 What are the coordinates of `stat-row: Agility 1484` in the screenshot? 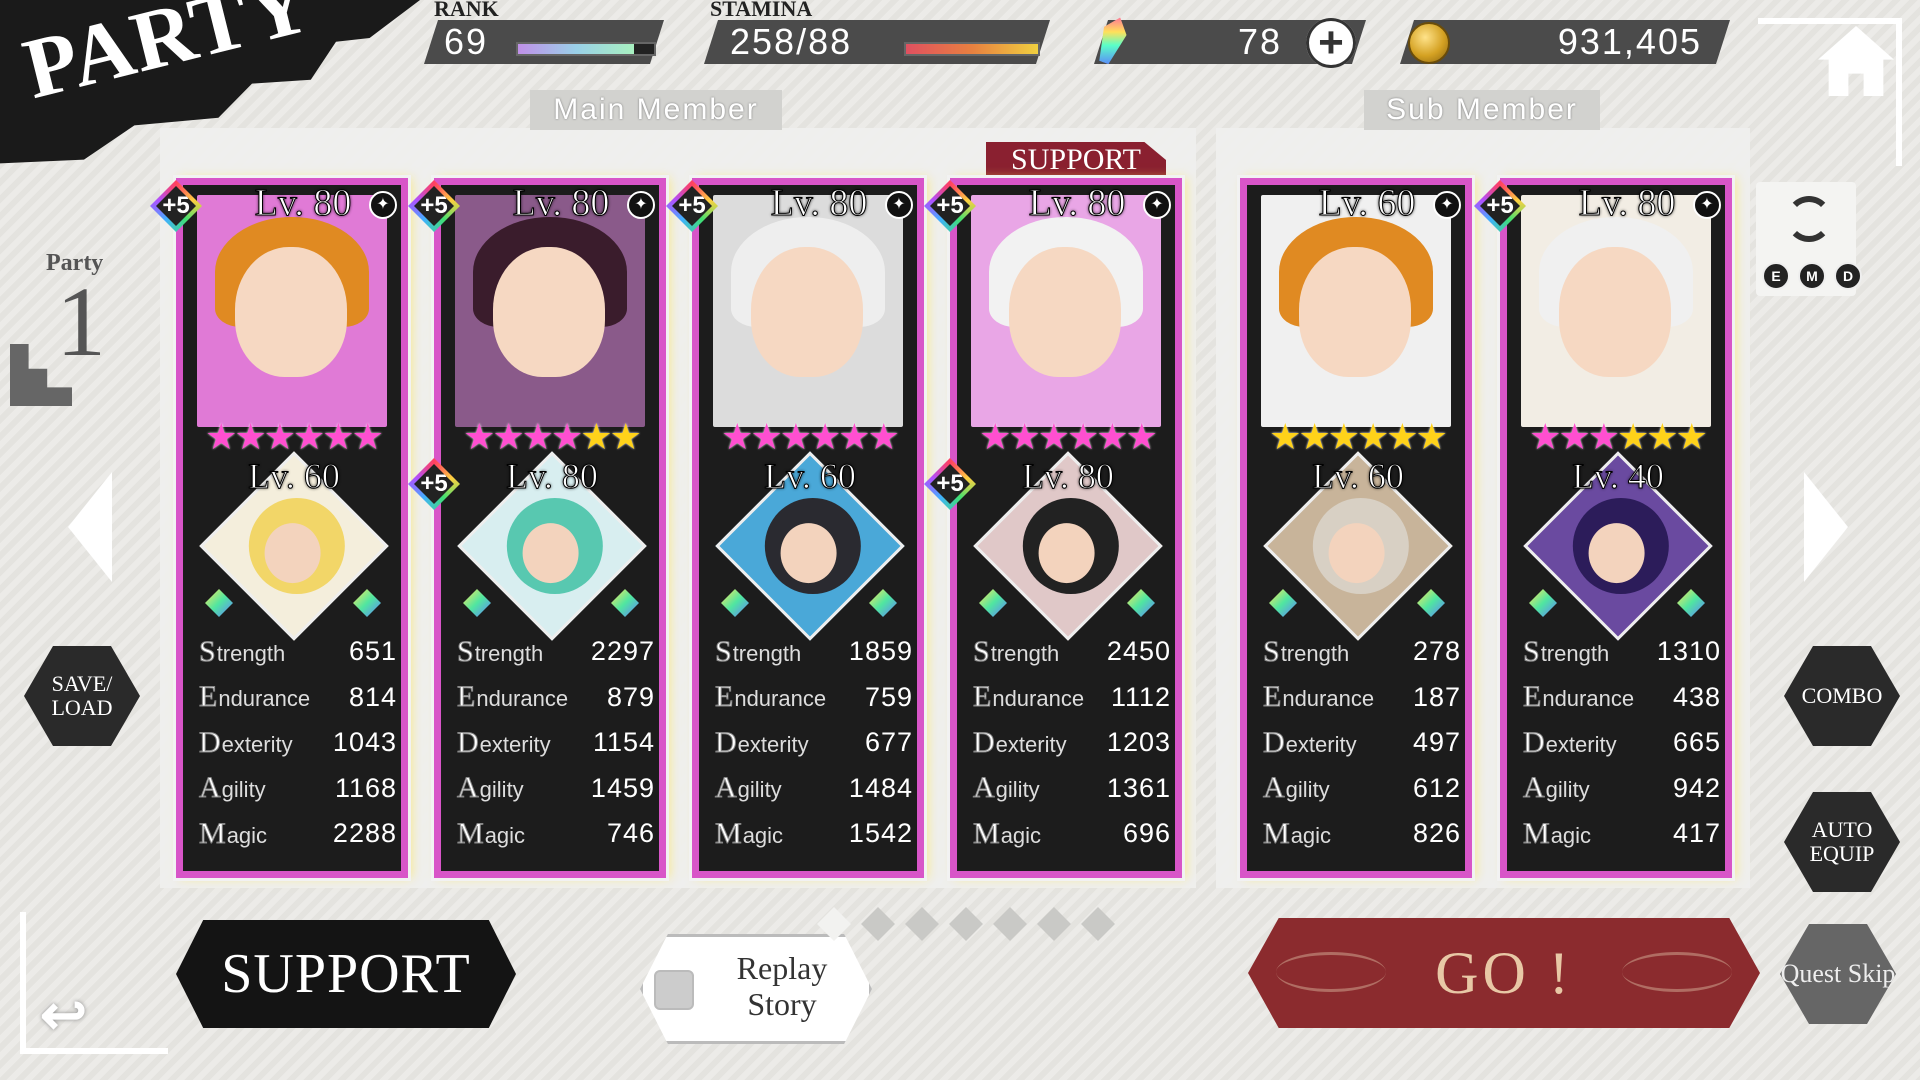 It's located at (812, 789).